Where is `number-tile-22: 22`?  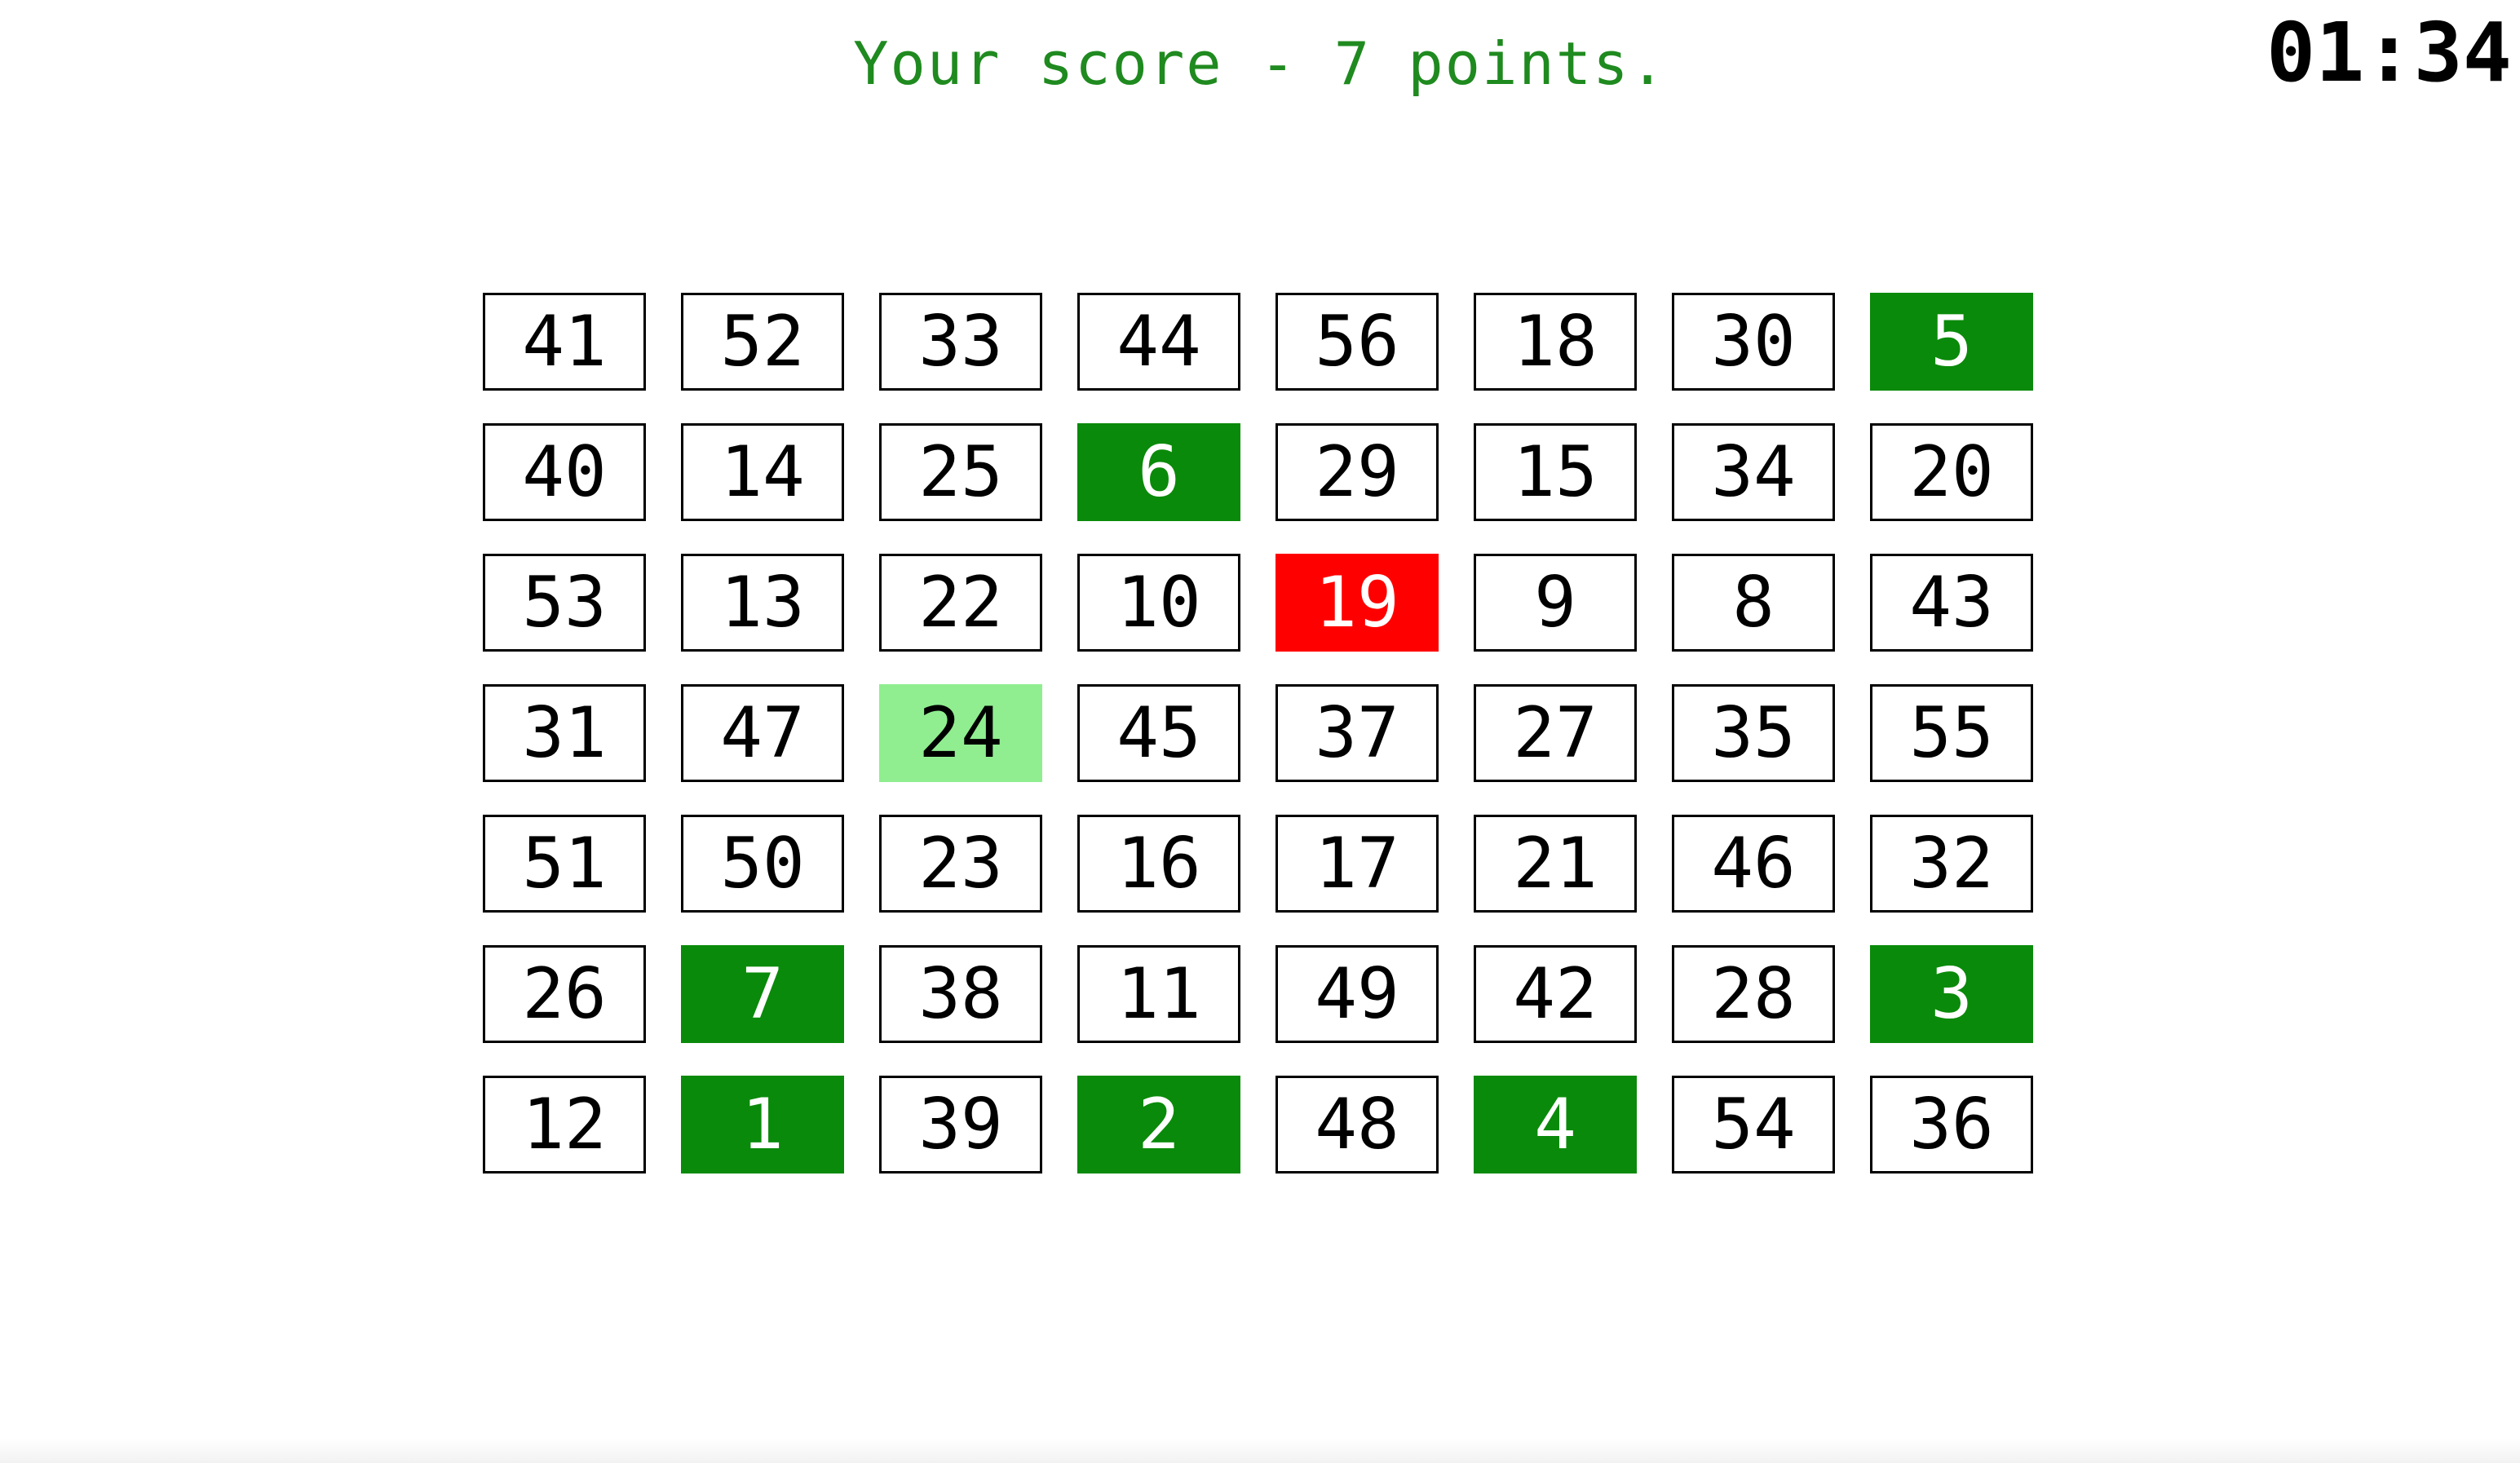 number-tile-22: 22 is located at coordinates (961, 603).